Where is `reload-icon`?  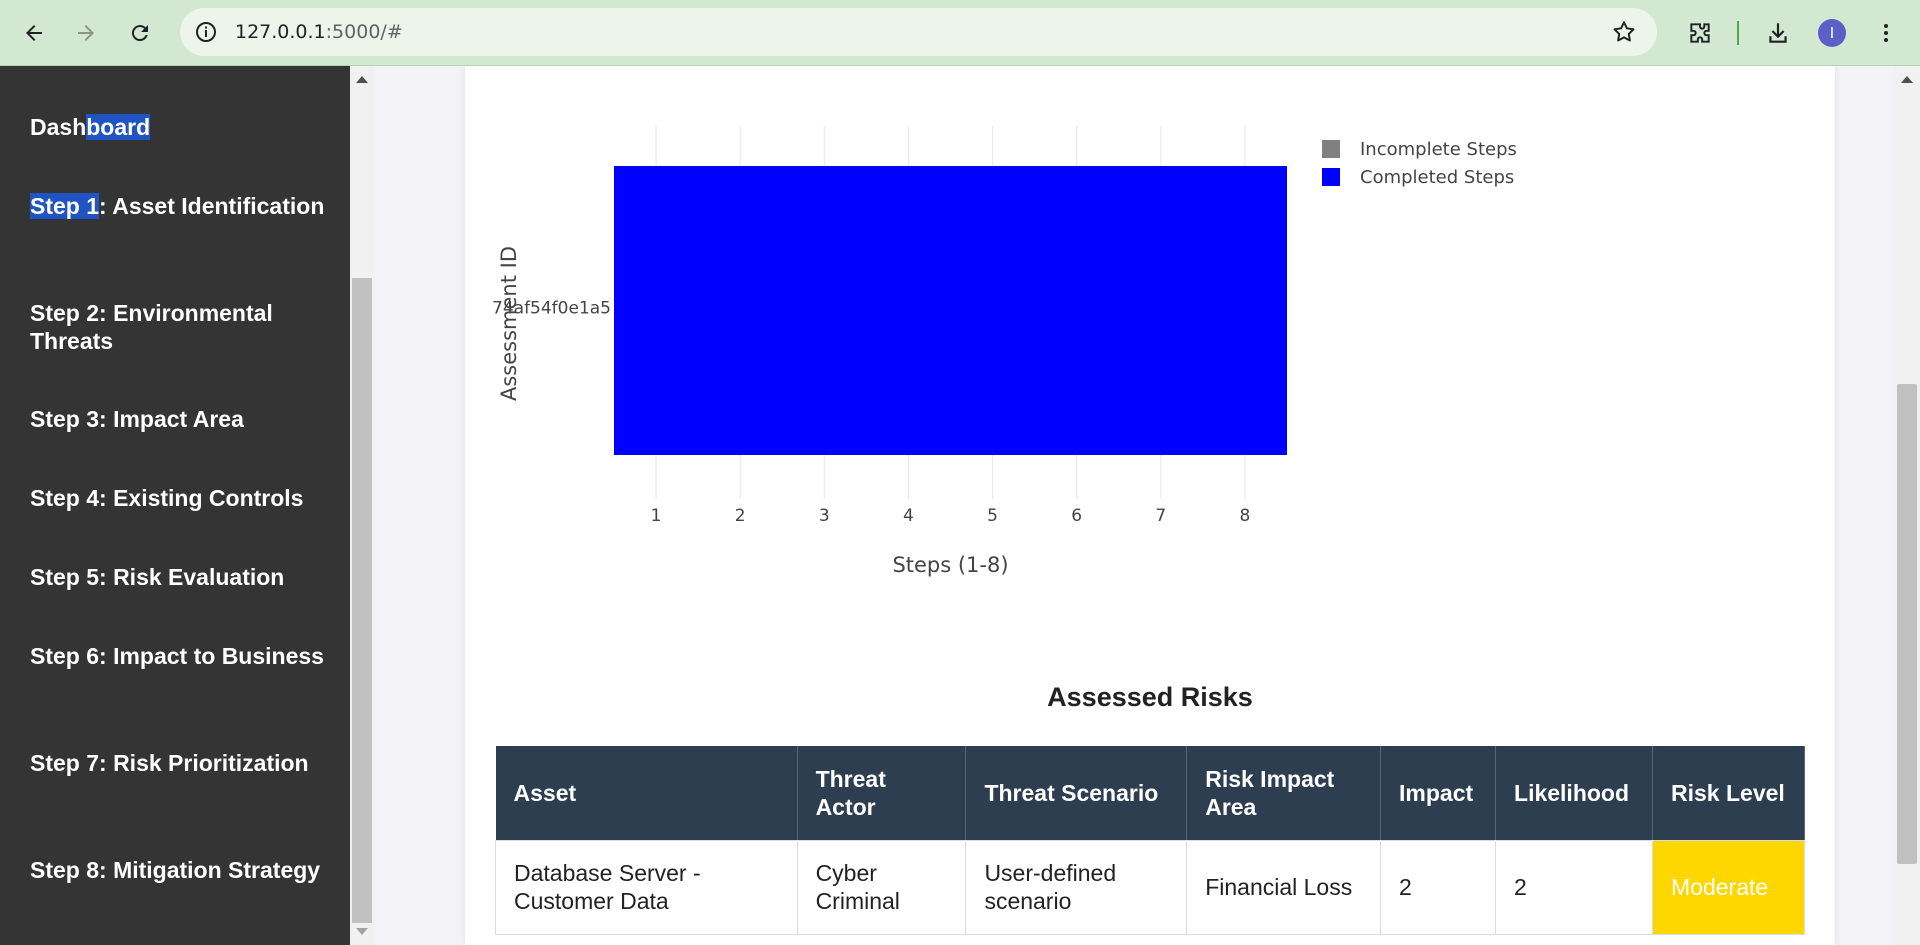 reload-icon is located at coordinates (139, 33).